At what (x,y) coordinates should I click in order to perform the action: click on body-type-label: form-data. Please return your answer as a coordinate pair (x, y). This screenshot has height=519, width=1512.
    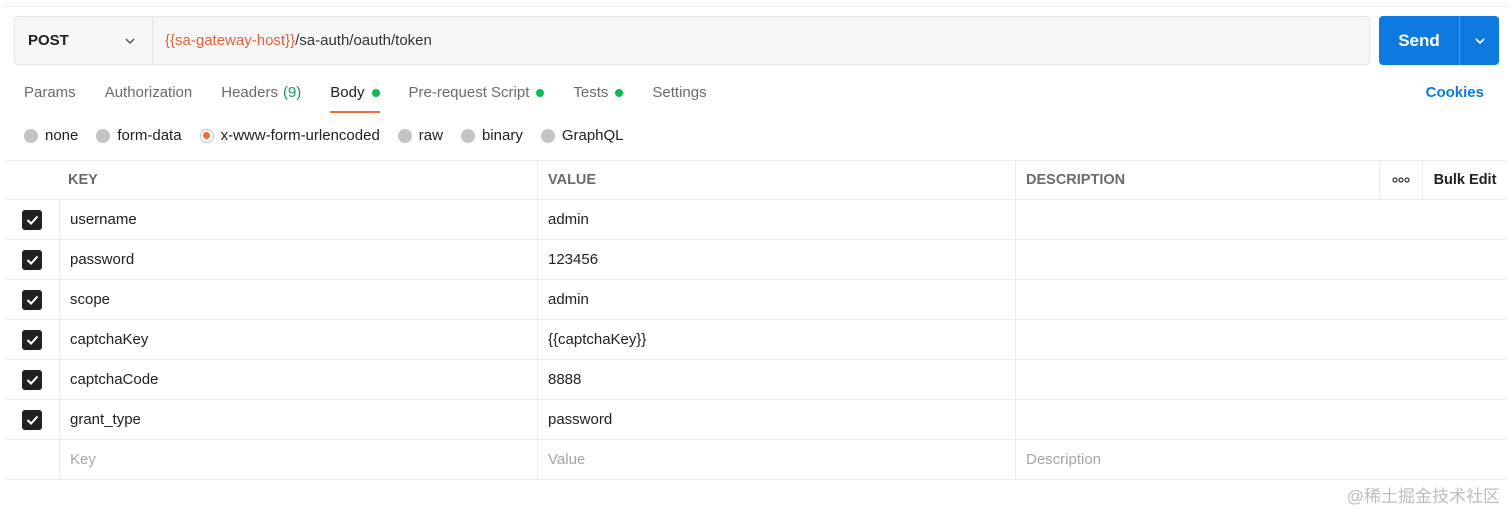
    Looking at the image, I should click on (149, 135).